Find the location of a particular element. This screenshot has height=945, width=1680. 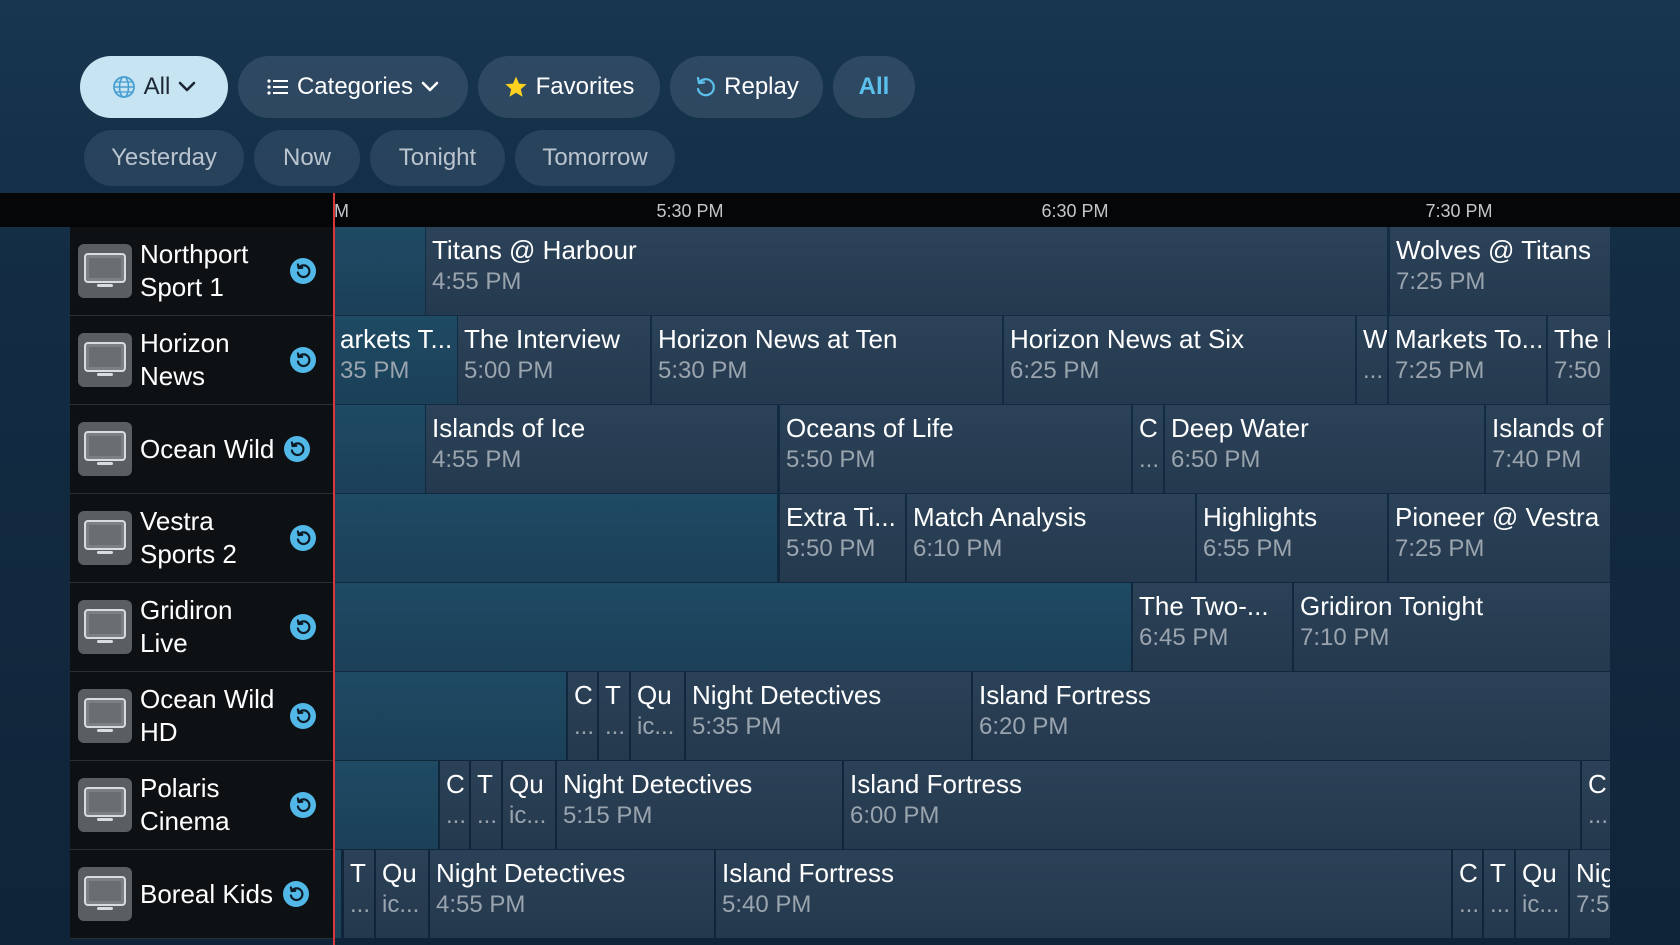

program-cell: Nig 7:5 is located at coordinates (1590, 894).